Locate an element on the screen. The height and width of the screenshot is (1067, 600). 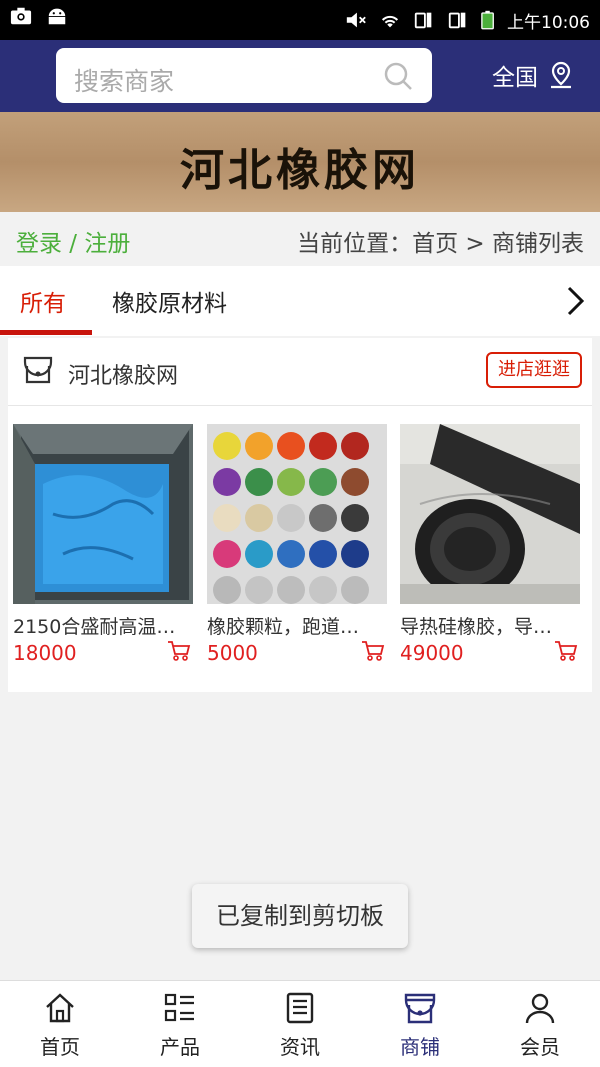
grid-list-icon is located at coordinates (179, 1007).